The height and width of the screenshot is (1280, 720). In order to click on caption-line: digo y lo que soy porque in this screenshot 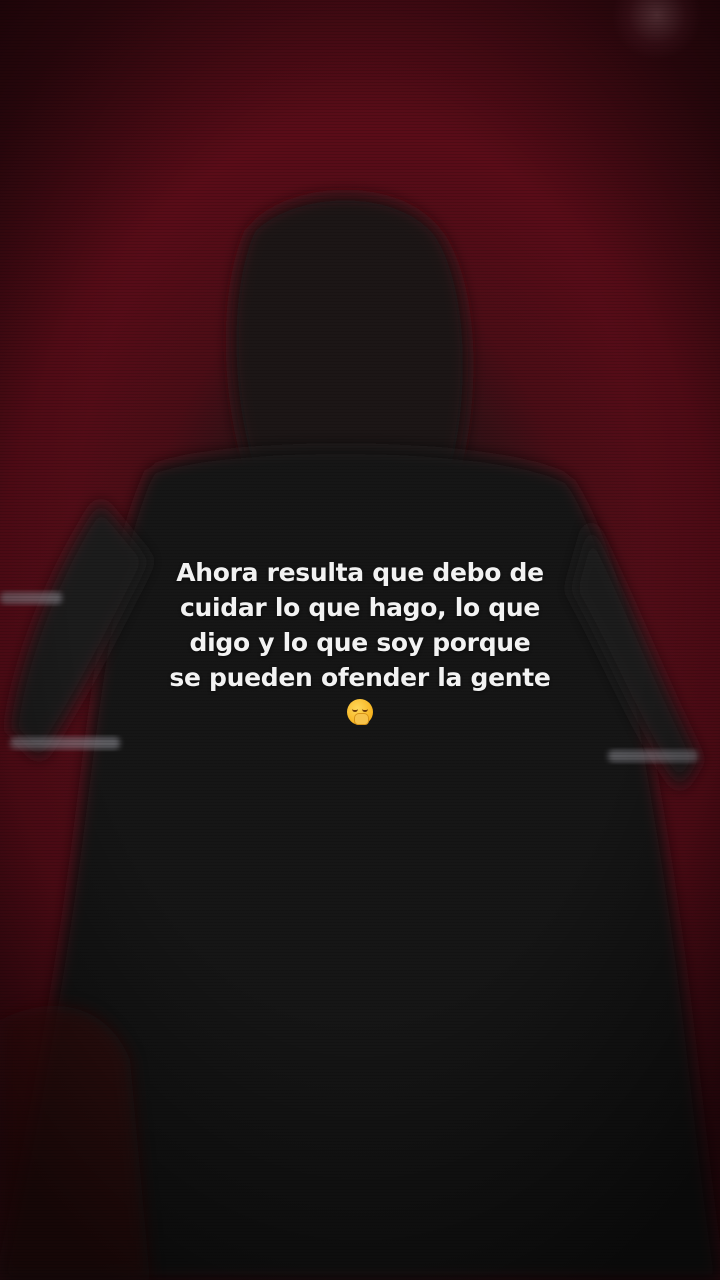, I will do `click(360, 642)`.